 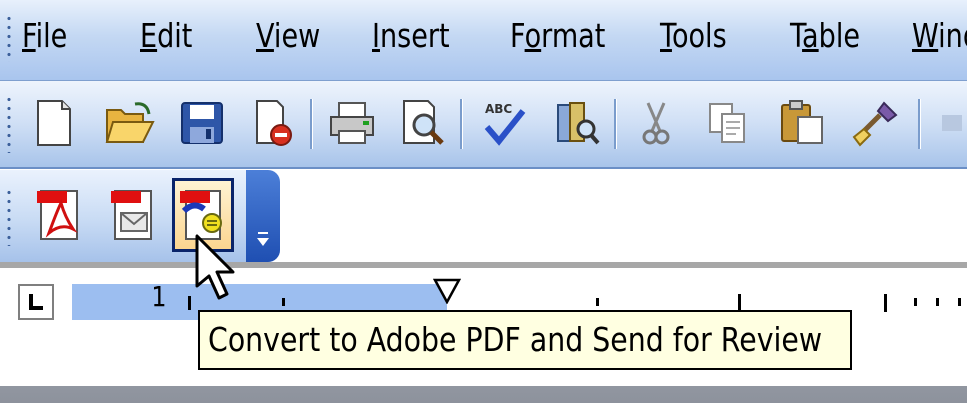 What do you see at coordinates (215, 267) in the screenshot?
I see `mouse-cursor-icon` at bounding box center [215, 267].